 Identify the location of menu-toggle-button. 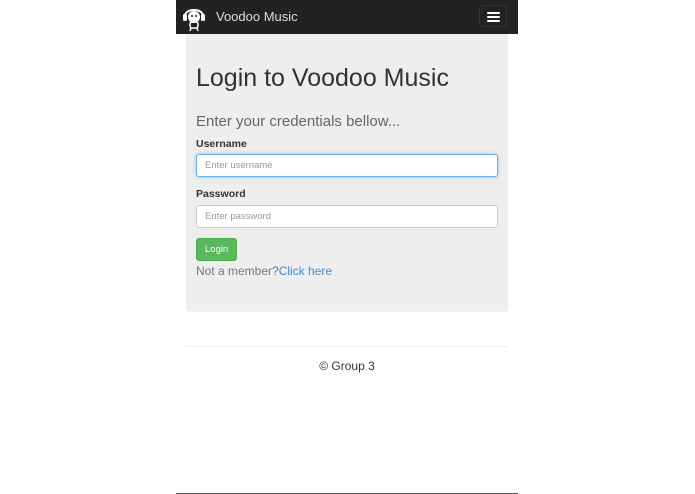
(493, 16).